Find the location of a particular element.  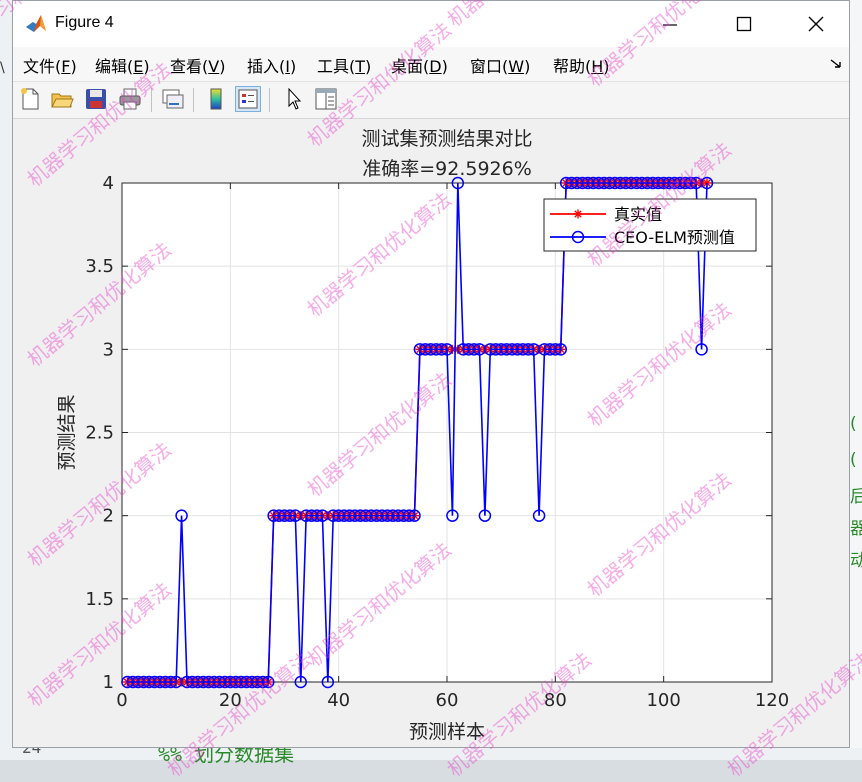

close-icon is located at coordinates (816, 24).